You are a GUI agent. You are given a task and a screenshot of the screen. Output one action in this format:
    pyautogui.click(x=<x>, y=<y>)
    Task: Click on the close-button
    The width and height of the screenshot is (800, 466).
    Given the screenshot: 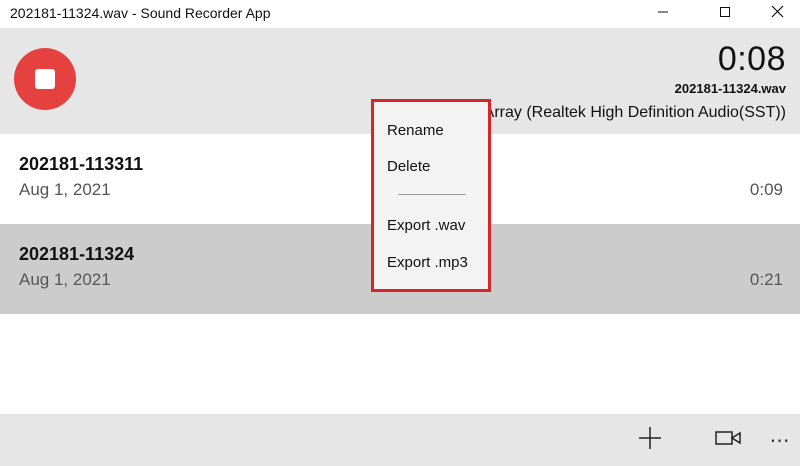 What is the action you would take?
    pyautogui.click(x=777, y=14)
    